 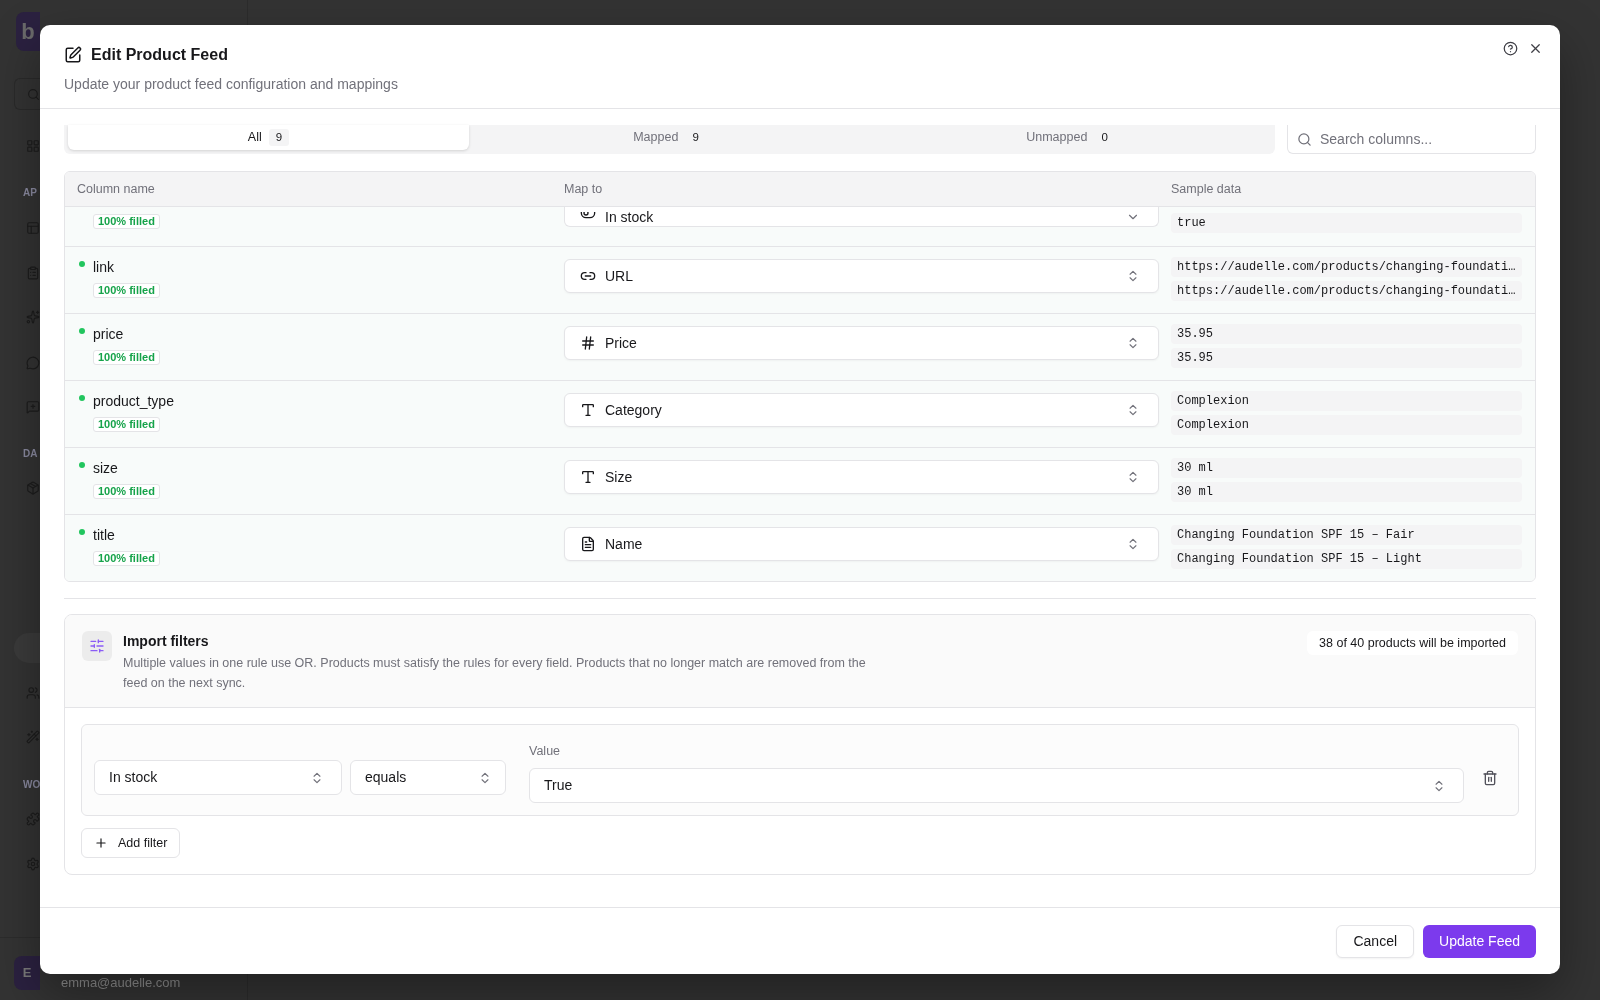 I want to click on column-name: link, so click(x=103, y=267).